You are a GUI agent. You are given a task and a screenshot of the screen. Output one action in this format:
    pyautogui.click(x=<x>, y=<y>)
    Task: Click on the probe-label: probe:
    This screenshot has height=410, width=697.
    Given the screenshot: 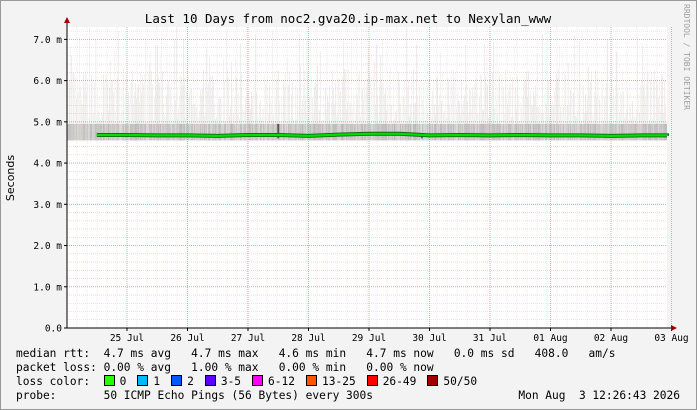 What is the action you would take?
    pyautogui.click(x=36, y=395)
    